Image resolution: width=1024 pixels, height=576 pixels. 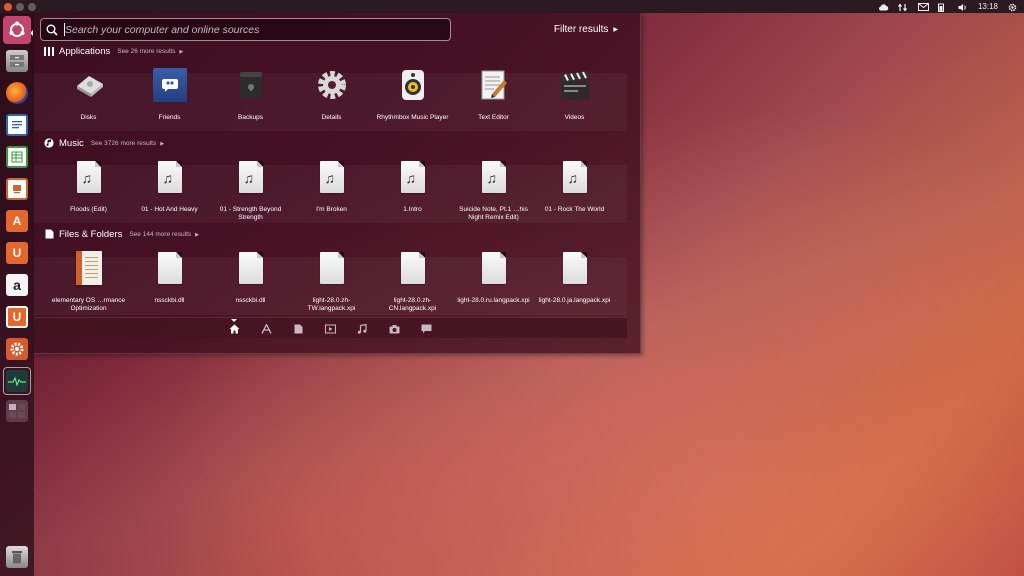 I want to click on clock: 13:18, so click(x=988, y=6).